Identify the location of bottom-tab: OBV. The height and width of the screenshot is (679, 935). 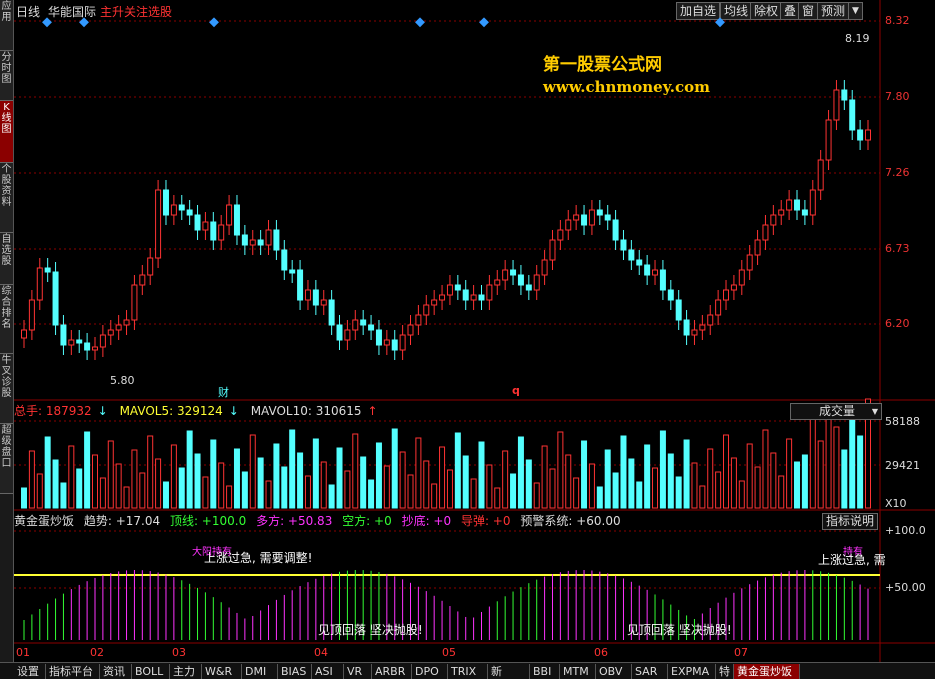
(614, 671).